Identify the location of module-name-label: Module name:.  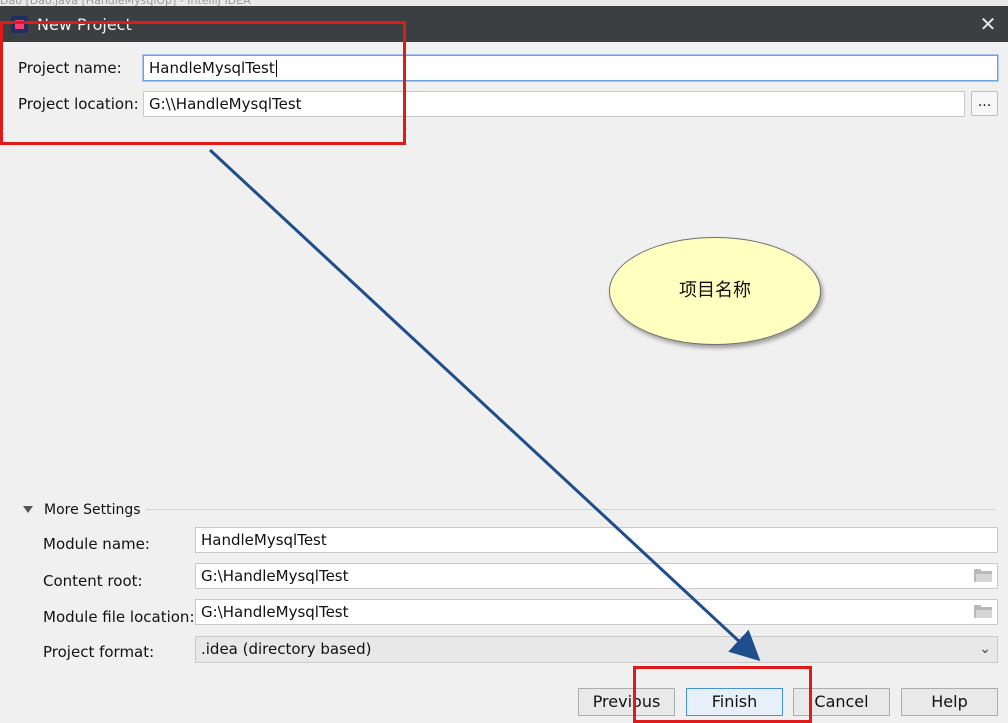
(96, 544).